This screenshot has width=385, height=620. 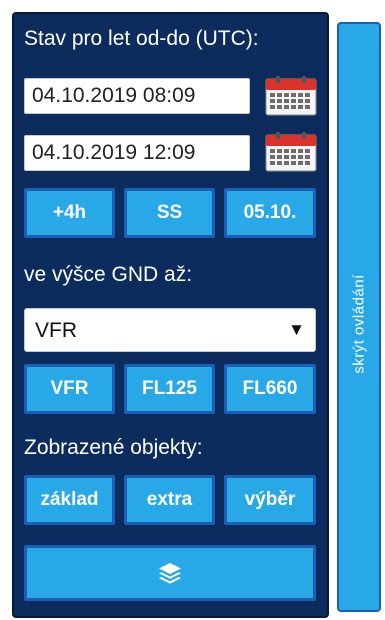 What do you see at coordinates (137, 96) in the screenshot?
I see `date-from-input` at bounding box center [137, 96].